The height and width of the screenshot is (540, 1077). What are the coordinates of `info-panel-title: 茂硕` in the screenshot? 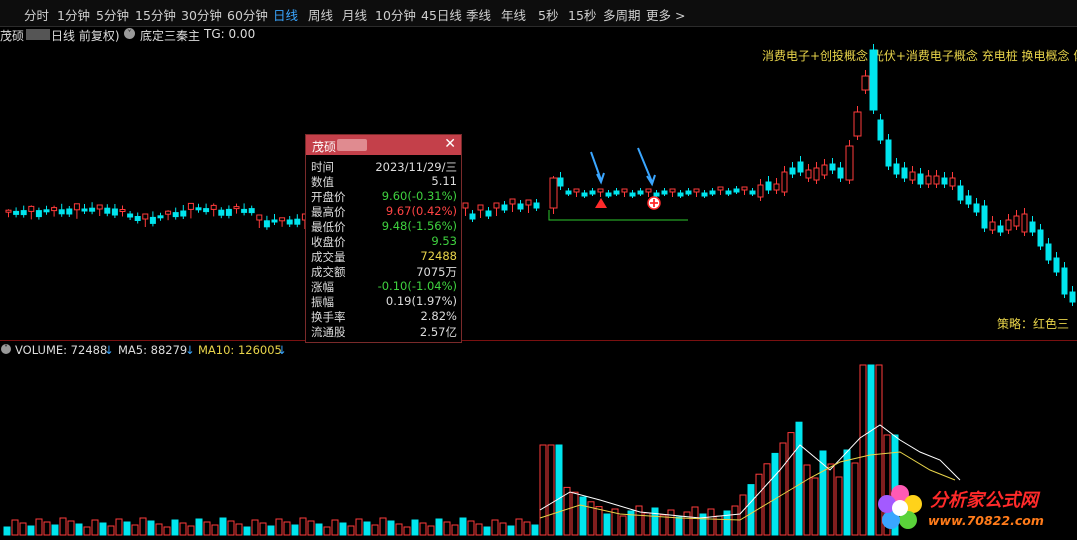 It's located at (324, 146).